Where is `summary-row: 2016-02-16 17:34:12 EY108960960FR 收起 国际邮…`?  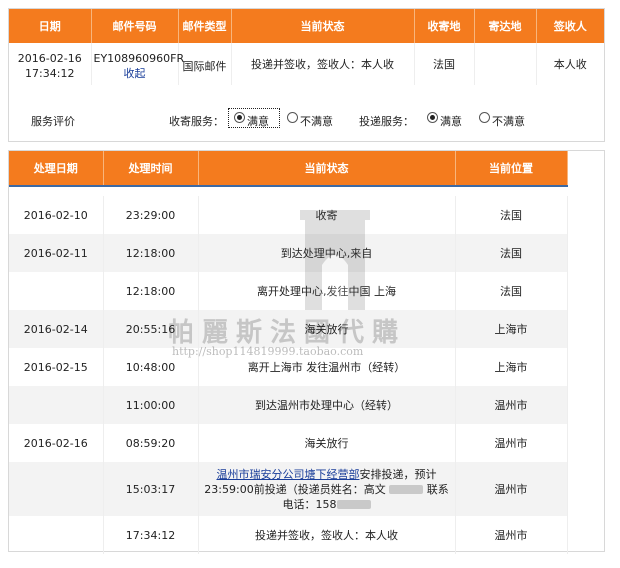
summary-row: 2016-02-16 17:34:12 EY108960960FR 收起 国际邮… is located at coordinates (306, 64).